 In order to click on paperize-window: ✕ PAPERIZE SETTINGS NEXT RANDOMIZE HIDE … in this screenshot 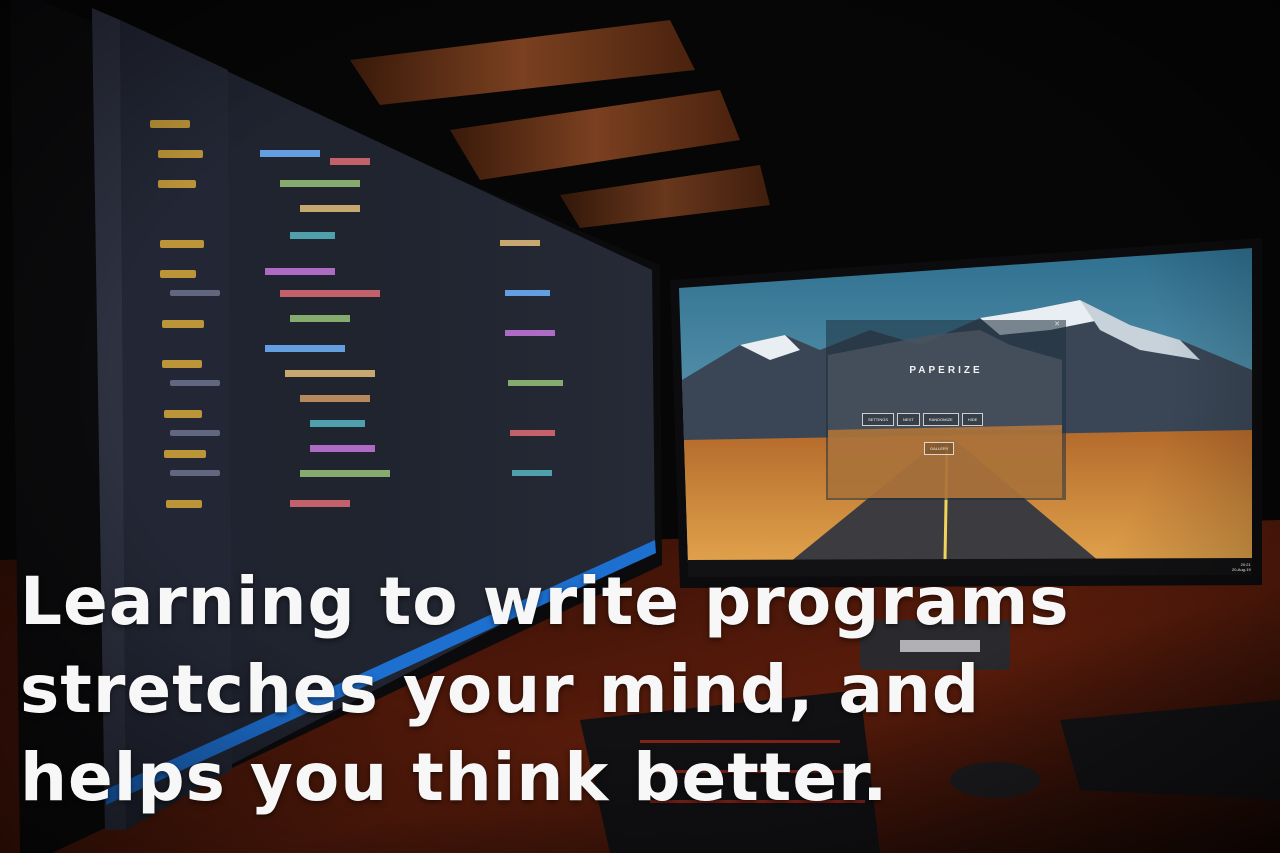, I will do `click(946, 410)`.